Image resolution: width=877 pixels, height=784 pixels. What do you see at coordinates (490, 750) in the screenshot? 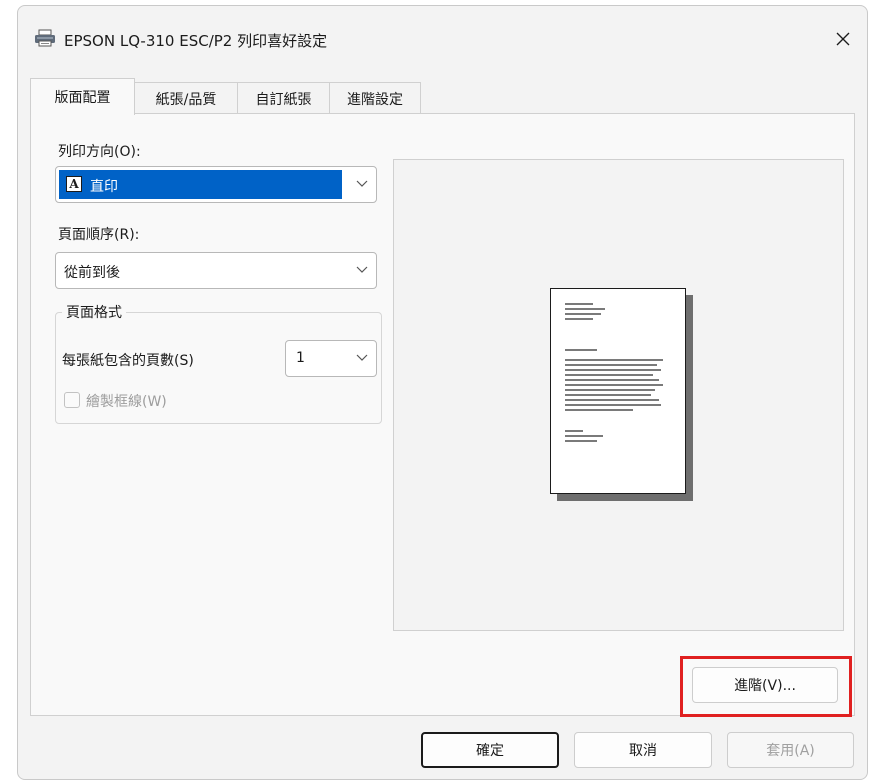
I see `ok-button: 確定` at bounding box center [490, 750].